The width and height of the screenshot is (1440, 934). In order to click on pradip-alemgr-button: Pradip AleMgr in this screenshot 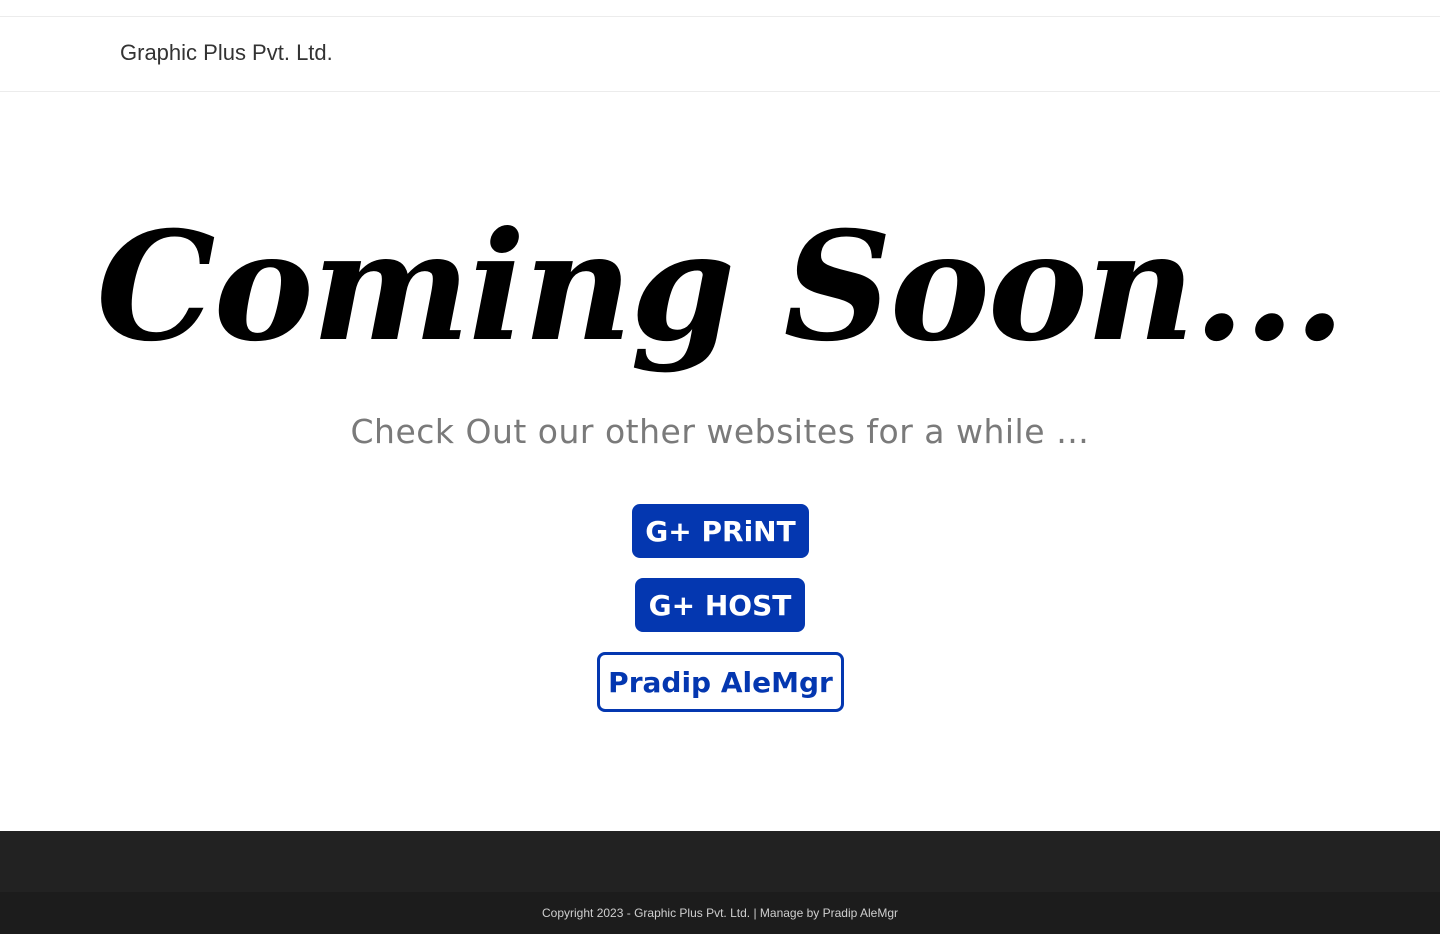, I will do `click(720, 682)`.